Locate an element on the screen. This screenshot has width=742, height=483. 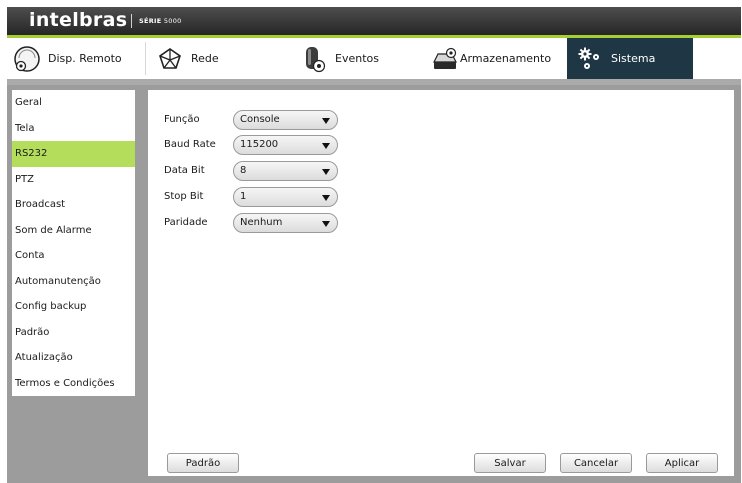
tab-remote-device: Disp. Remoto is located at coordinates (77, 58).